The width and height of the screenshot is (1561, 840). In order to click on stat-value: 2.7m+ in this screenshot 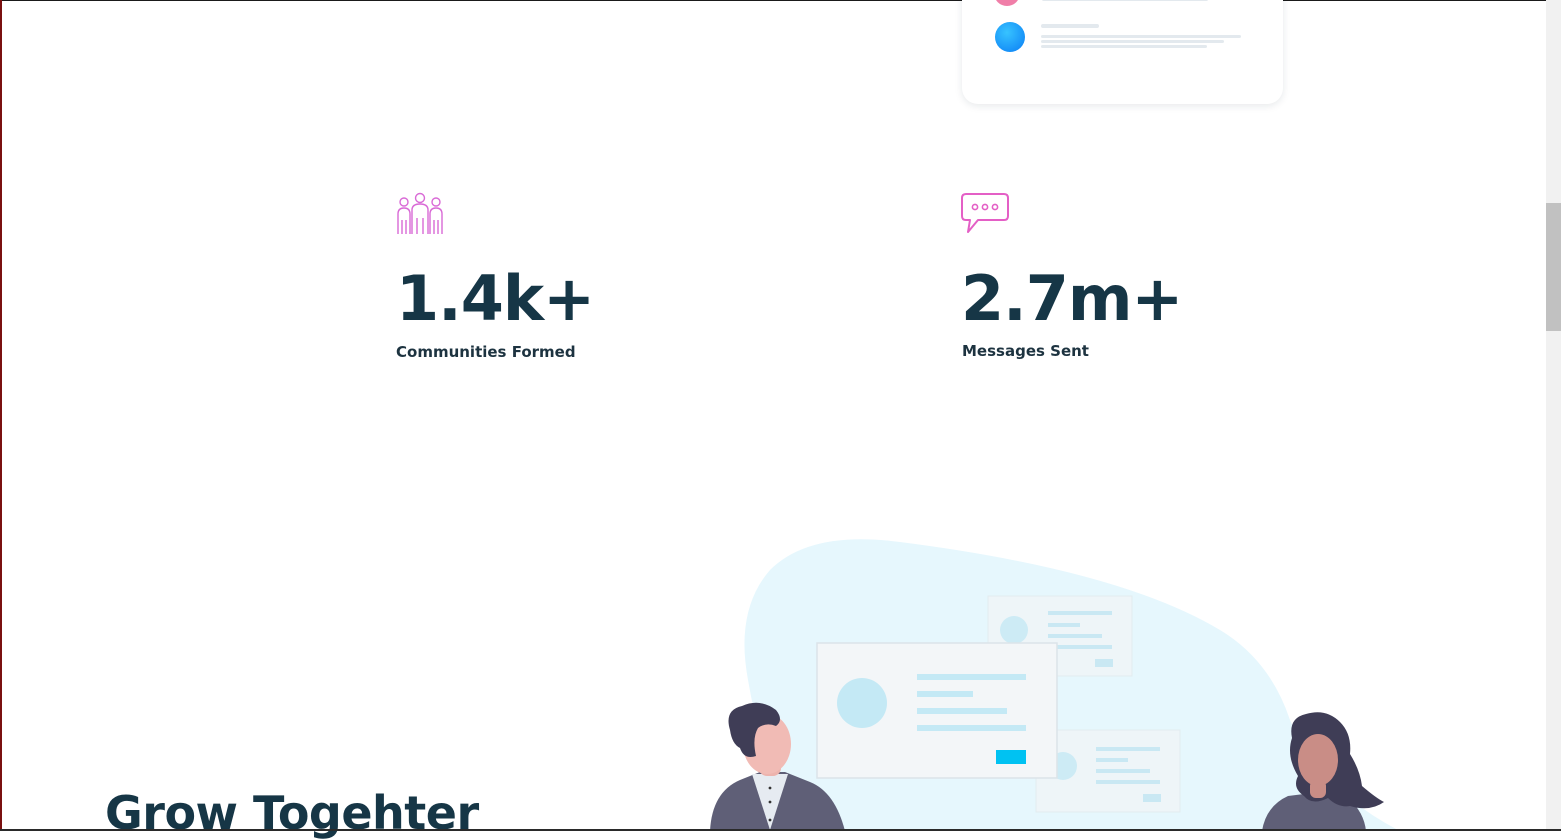, I will do `click(1072, 298)`.